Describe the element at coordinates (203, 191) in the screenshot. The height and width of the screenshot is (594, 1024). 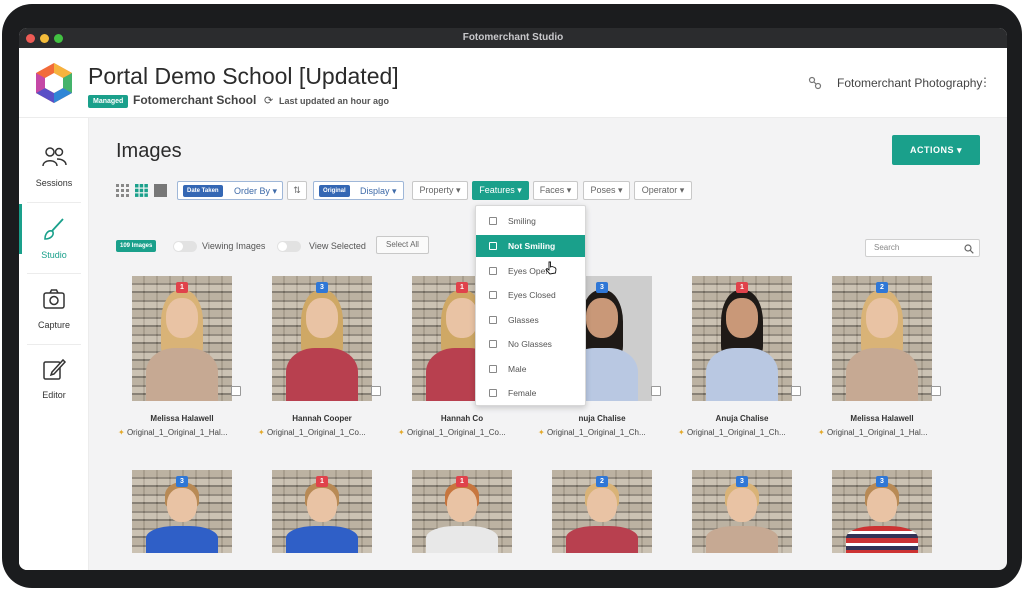
I see `order-pill: Date Taken` at that location.